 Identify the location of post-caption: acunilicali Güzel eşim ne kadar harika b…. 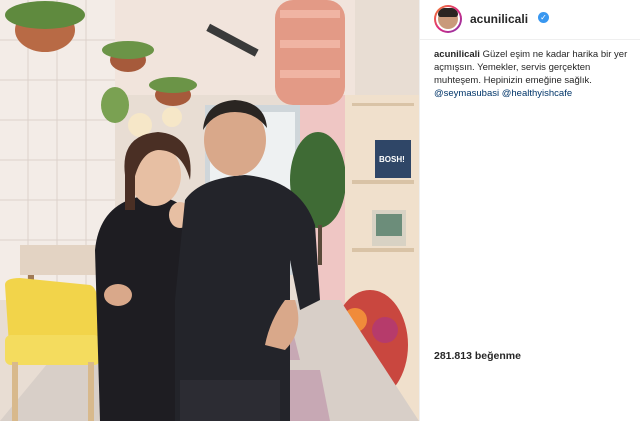
(534, 74).